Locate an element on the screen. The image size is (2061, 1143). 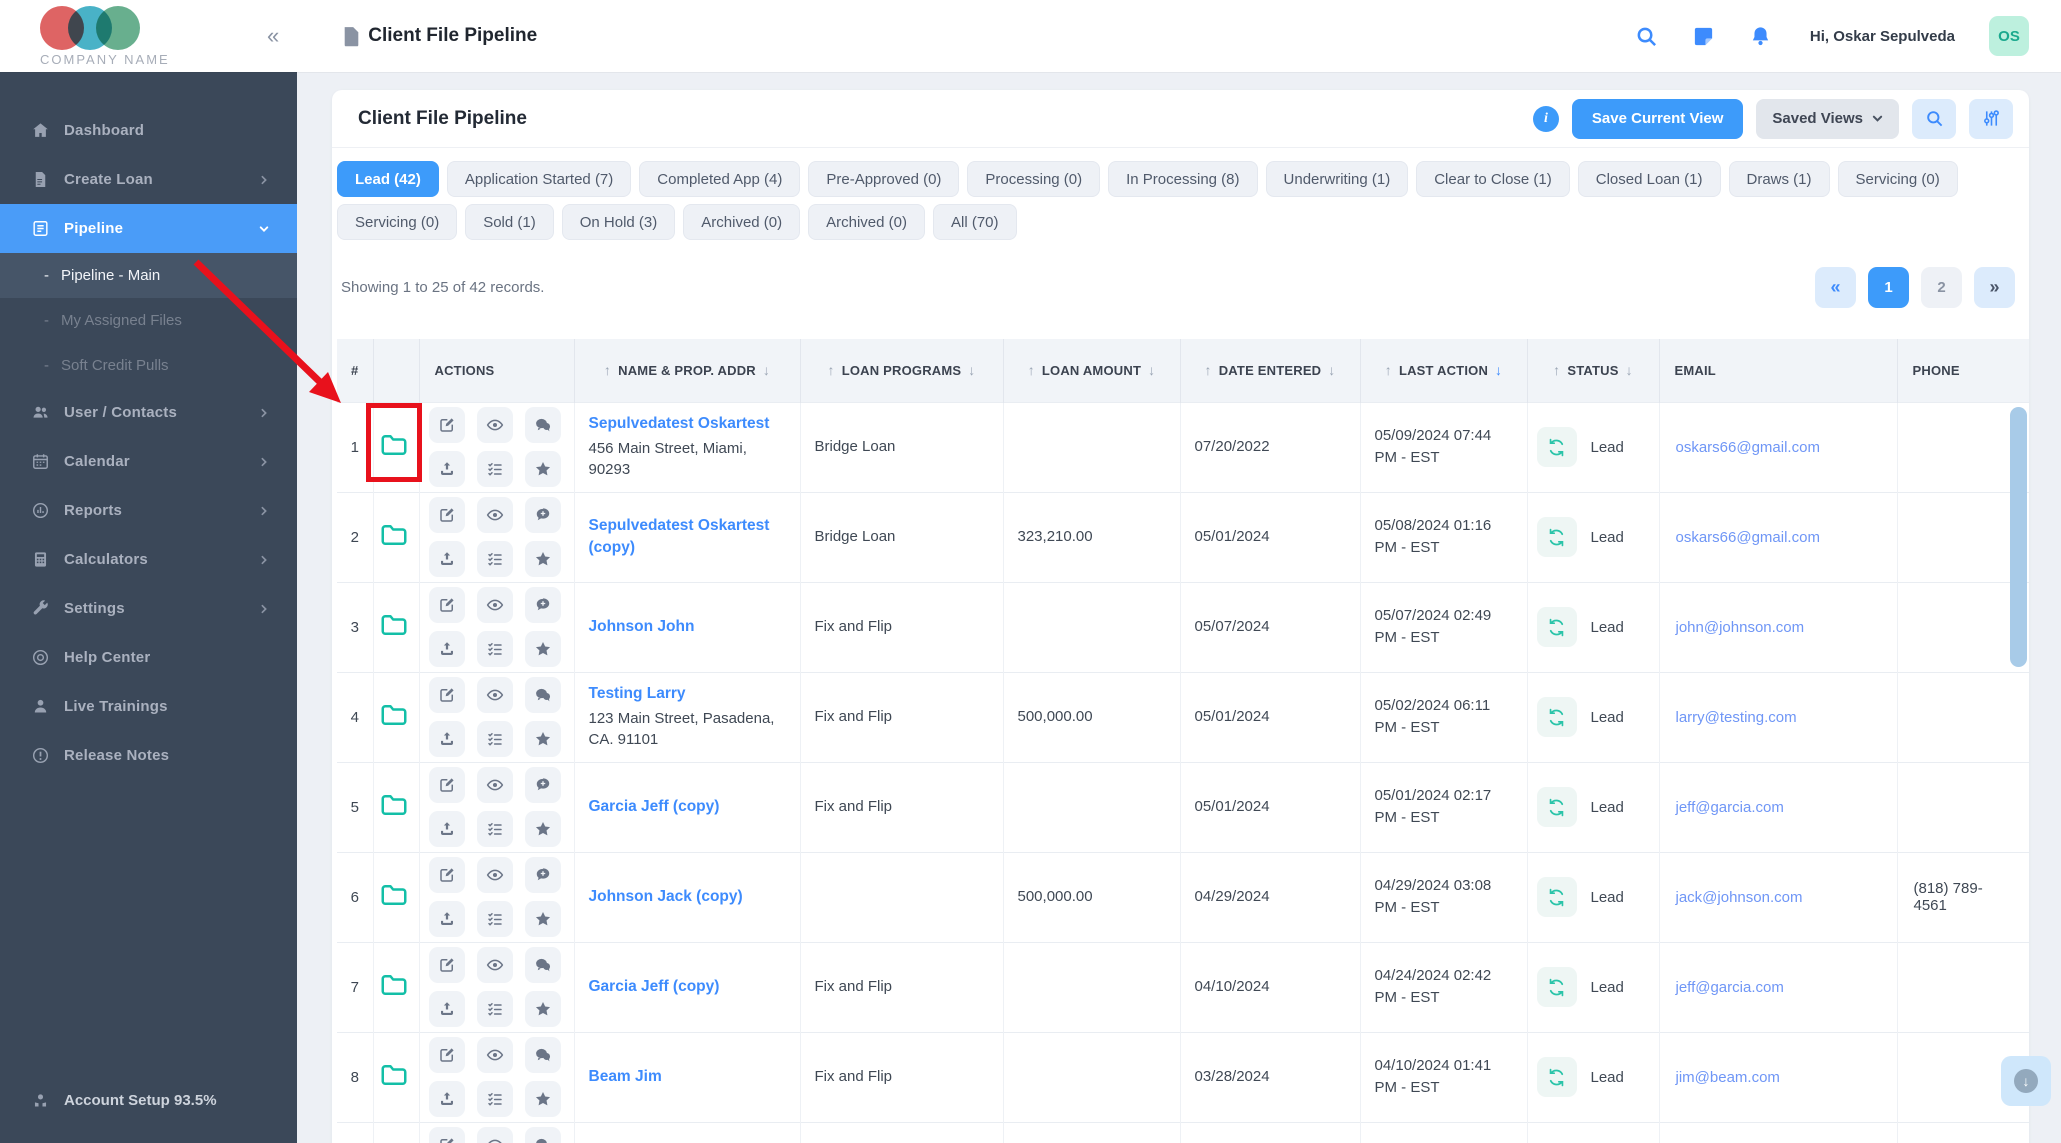
sidebar-item-help-center: Help Center is located at coordinates (148, 657).